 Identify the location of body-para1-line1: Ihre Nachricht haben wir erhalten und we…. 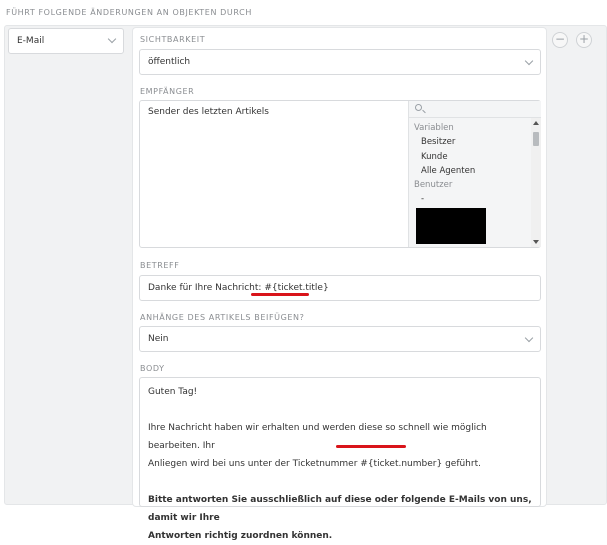
(317, 437).